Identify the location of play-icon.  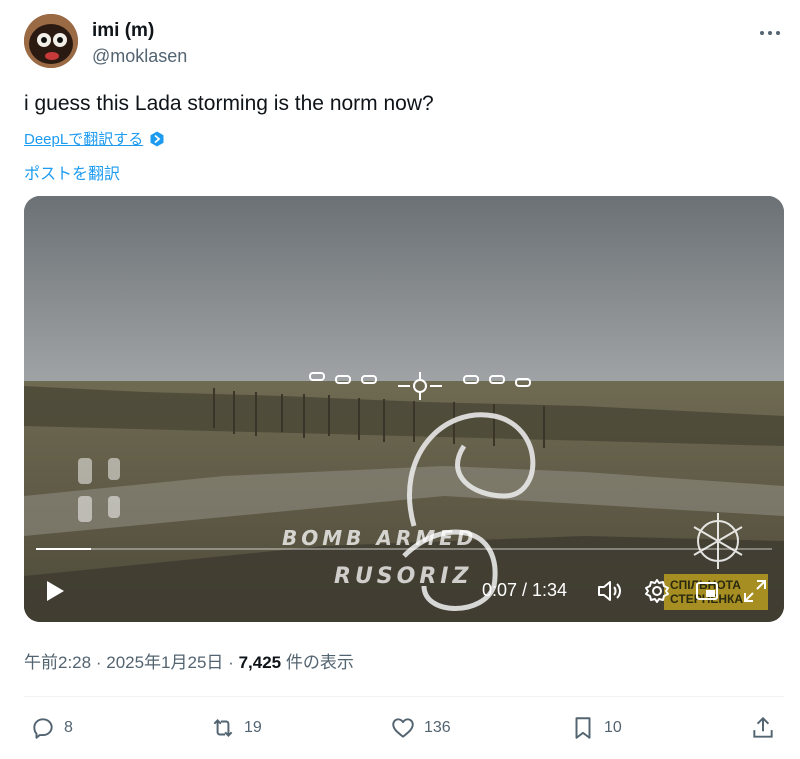
(55, 591).